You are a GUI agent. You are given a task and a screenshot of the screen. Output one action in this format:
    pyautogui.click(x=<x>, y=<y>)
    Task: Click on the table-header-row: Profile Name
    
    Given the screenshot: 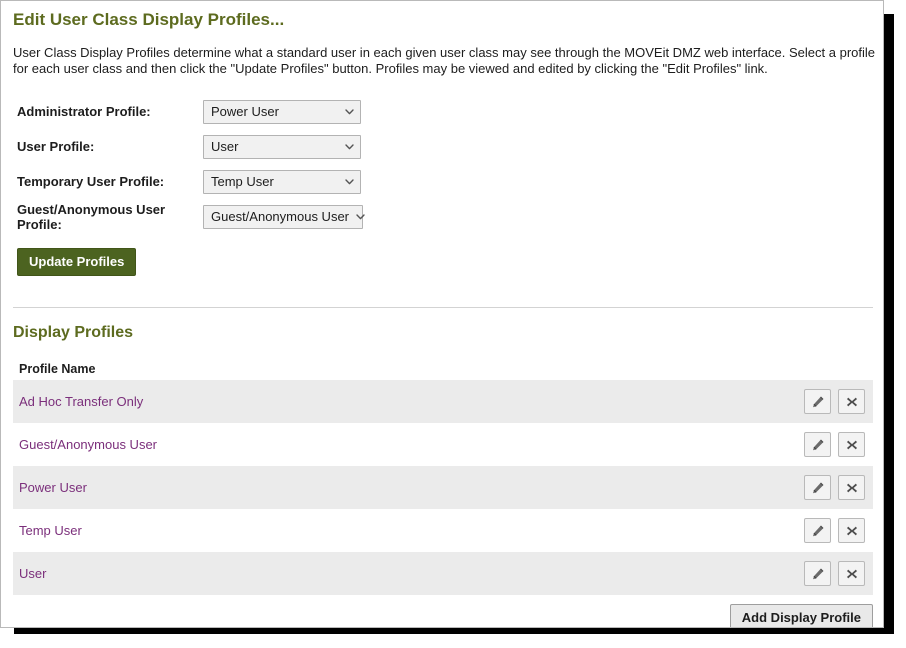 What is the action you would take?
    pyautogui.click(x=443, y=369)
    